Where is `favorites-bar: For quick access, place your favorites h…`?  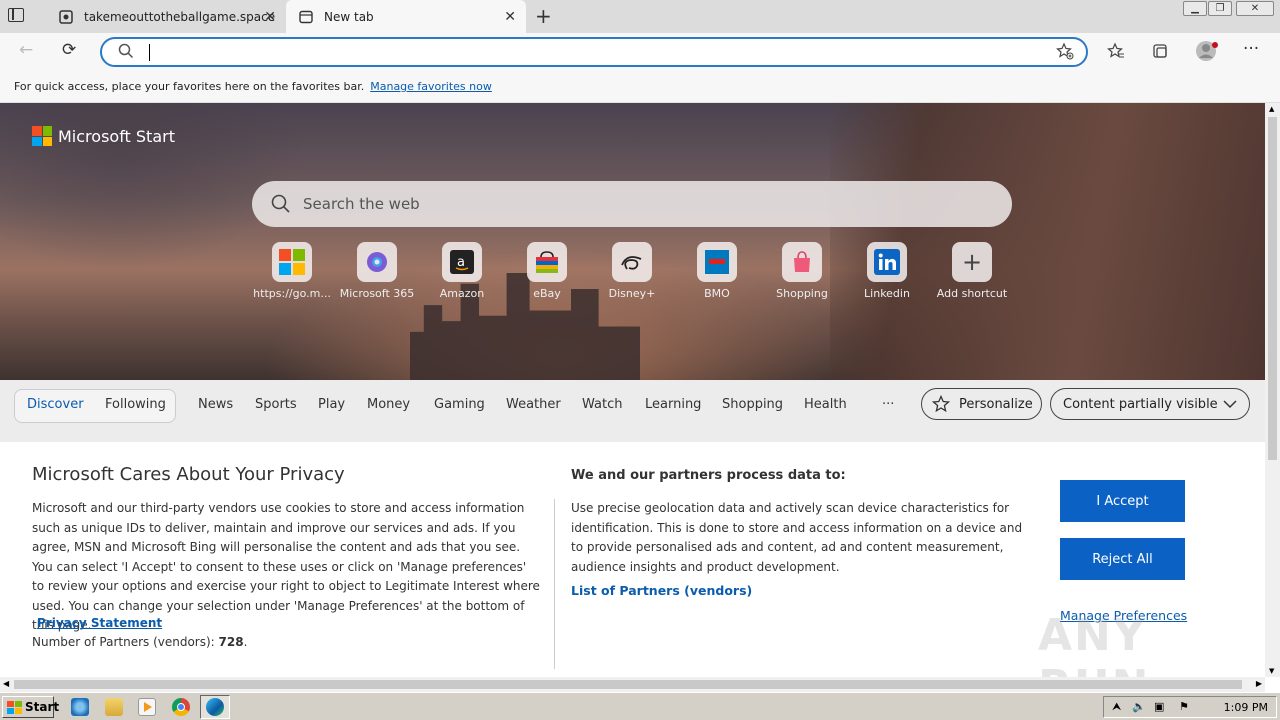 favorites-bar: For quick access, place your favorites h… is located at coordinates (640, 87).